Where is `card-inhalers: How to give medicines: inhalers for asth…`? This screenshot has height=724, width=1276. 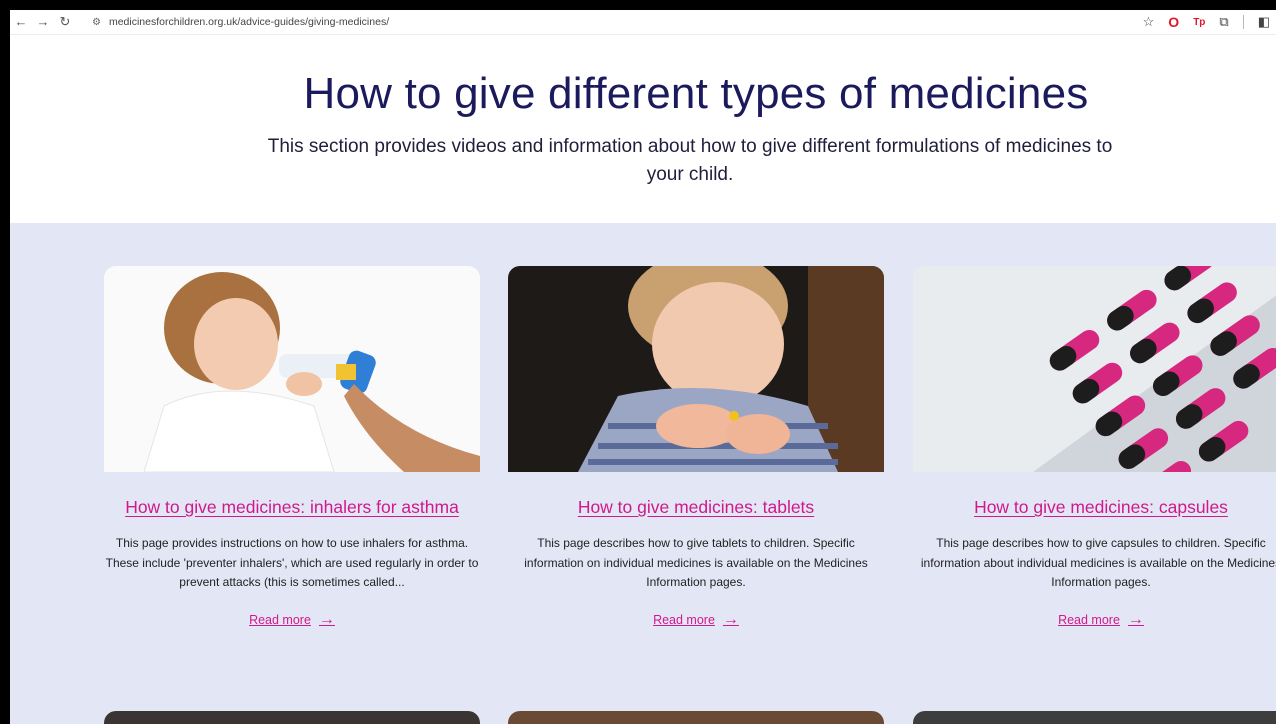 card-inhalers: How to give medicines: inhalers for asth… is located at coordinates (292, 447).